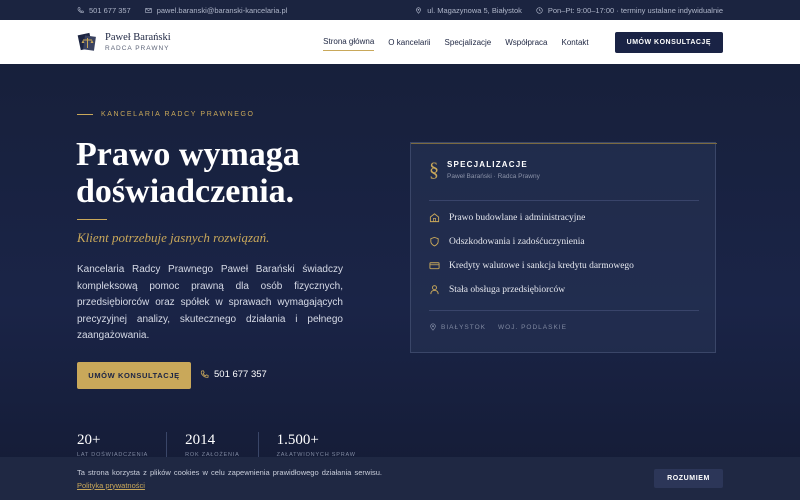  I want to click on site-logo: Paweł Barański RADCA PRAWNY, so click(124, 42).